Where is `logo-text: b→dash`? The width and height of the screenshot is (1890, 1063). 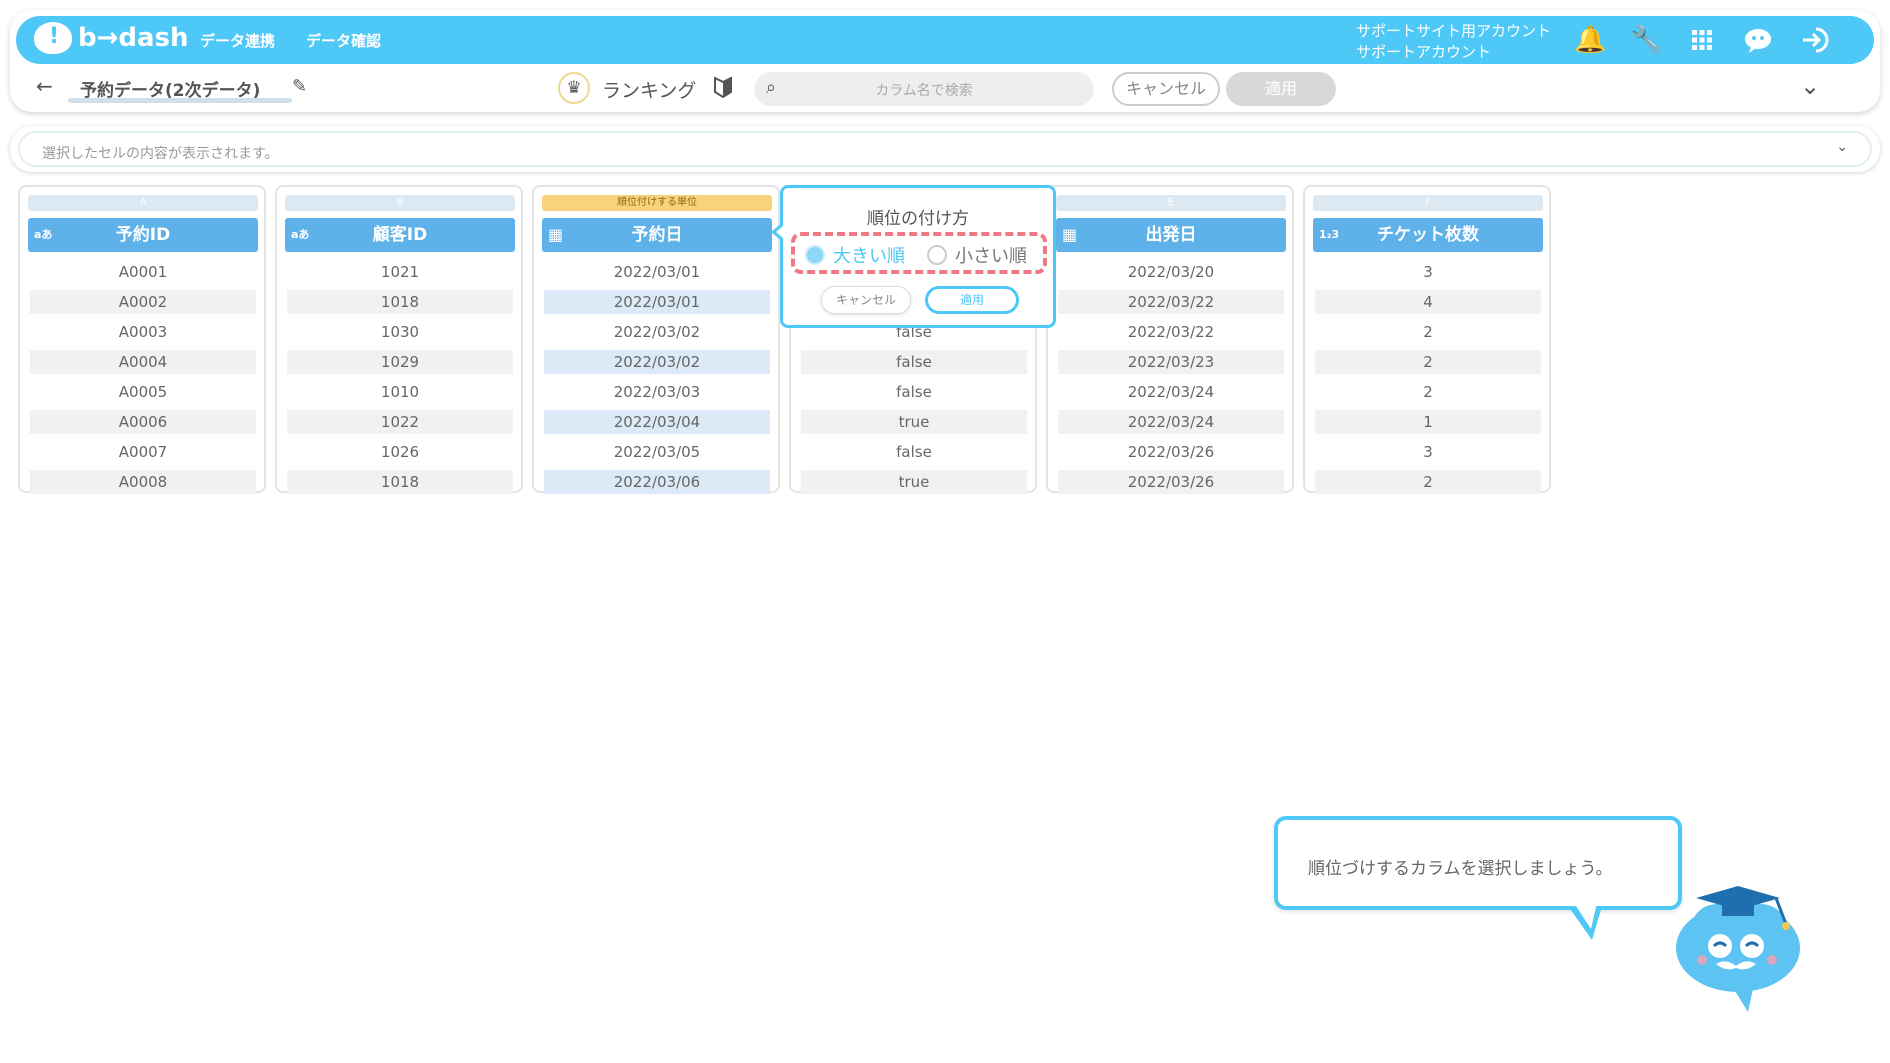
logo-text: b→dash is located at coordinates (133, 38).